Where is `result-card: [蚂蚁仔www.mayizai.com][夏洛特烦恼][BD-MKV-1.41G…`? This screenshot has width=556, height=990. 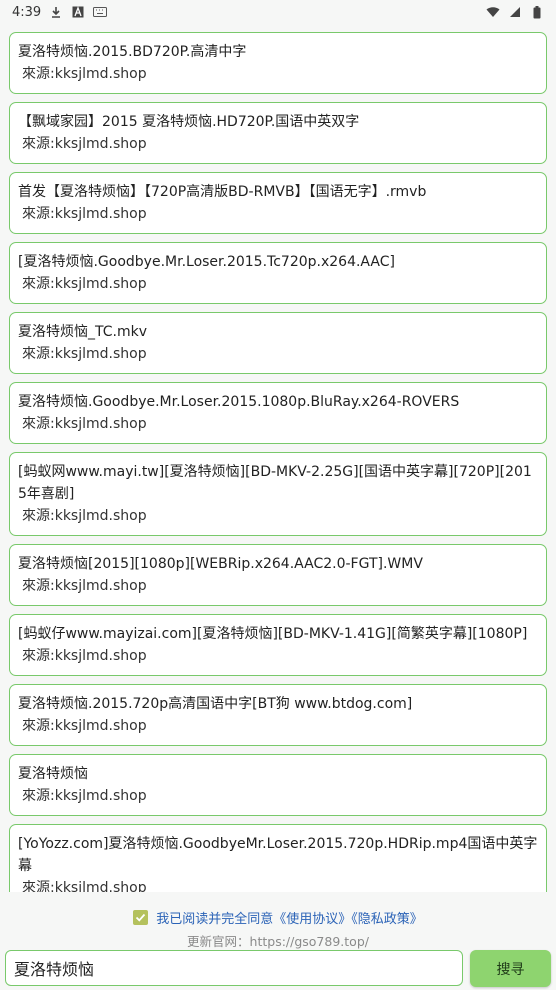
result-card: [蚂蚁仔www.mayizai.com][夏洛特烦恼][BD-MKV-1.41G… is located at coordinates (278, 645).